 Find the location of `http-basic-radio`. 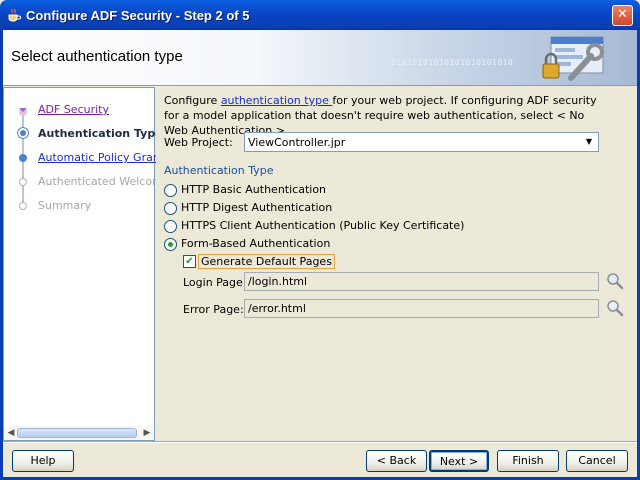

http-basic-radio is located at coordinates (170, 190).